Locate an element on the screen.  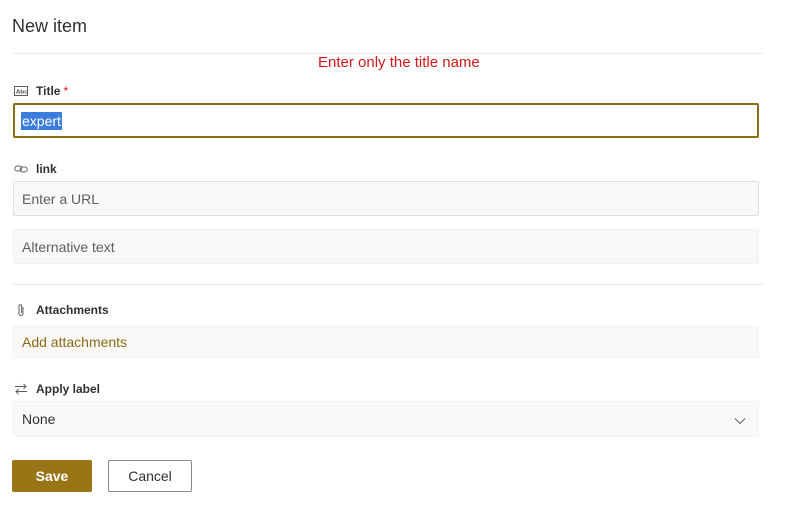
attachments-label-text: Attachments is located at coordinates (72, 310).